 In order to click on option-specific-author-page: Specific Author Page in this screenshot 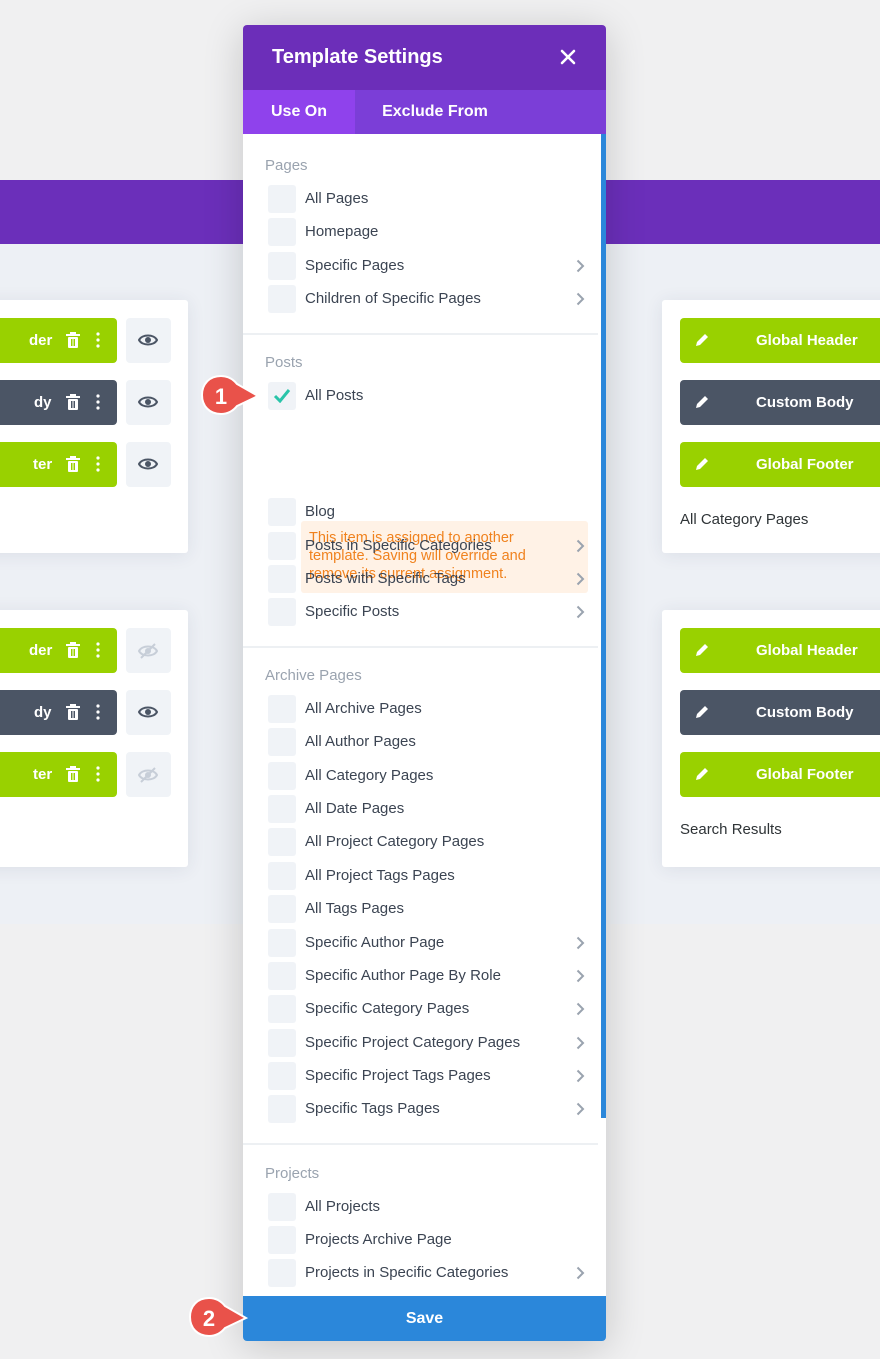, I will do `click(426, 943)`.